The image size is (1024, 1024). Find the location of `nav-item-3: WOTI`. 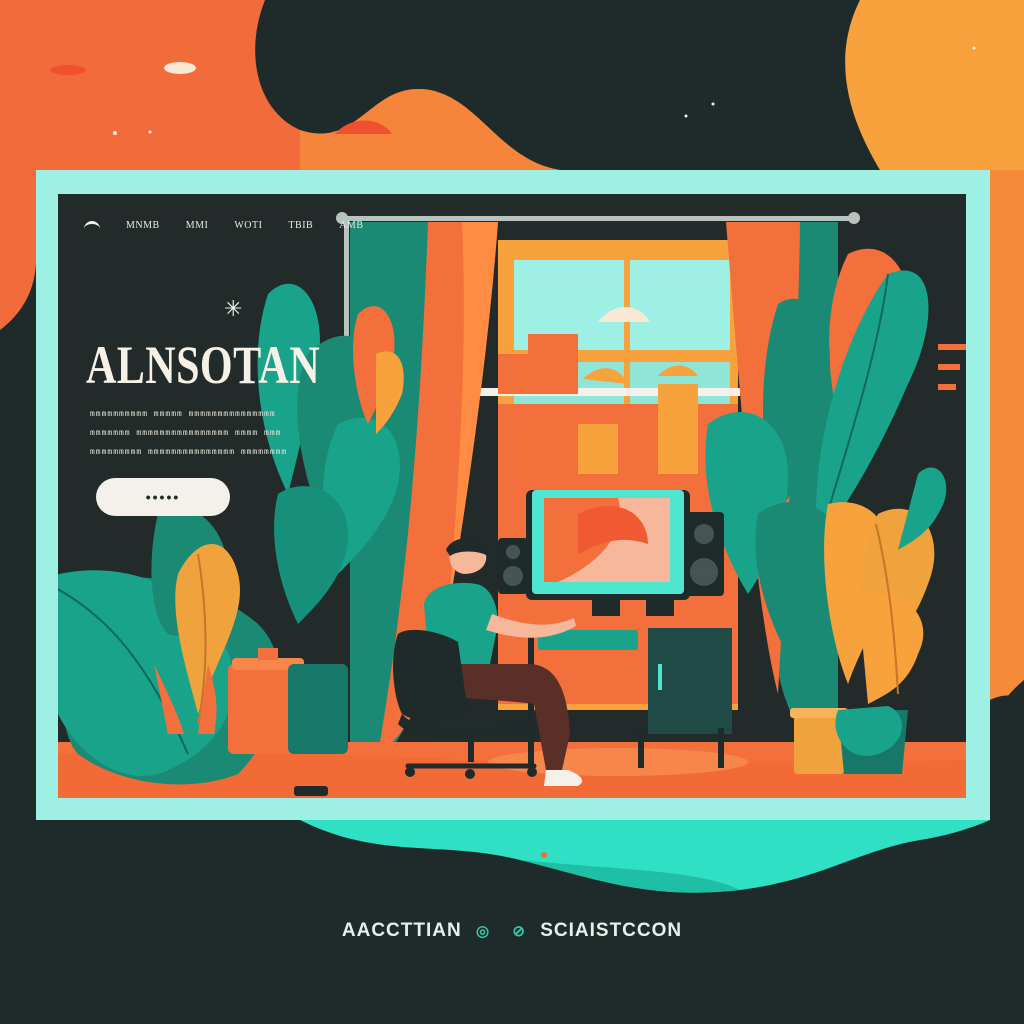

nav-item-3: WOTI is located at coordinates (248, 225).